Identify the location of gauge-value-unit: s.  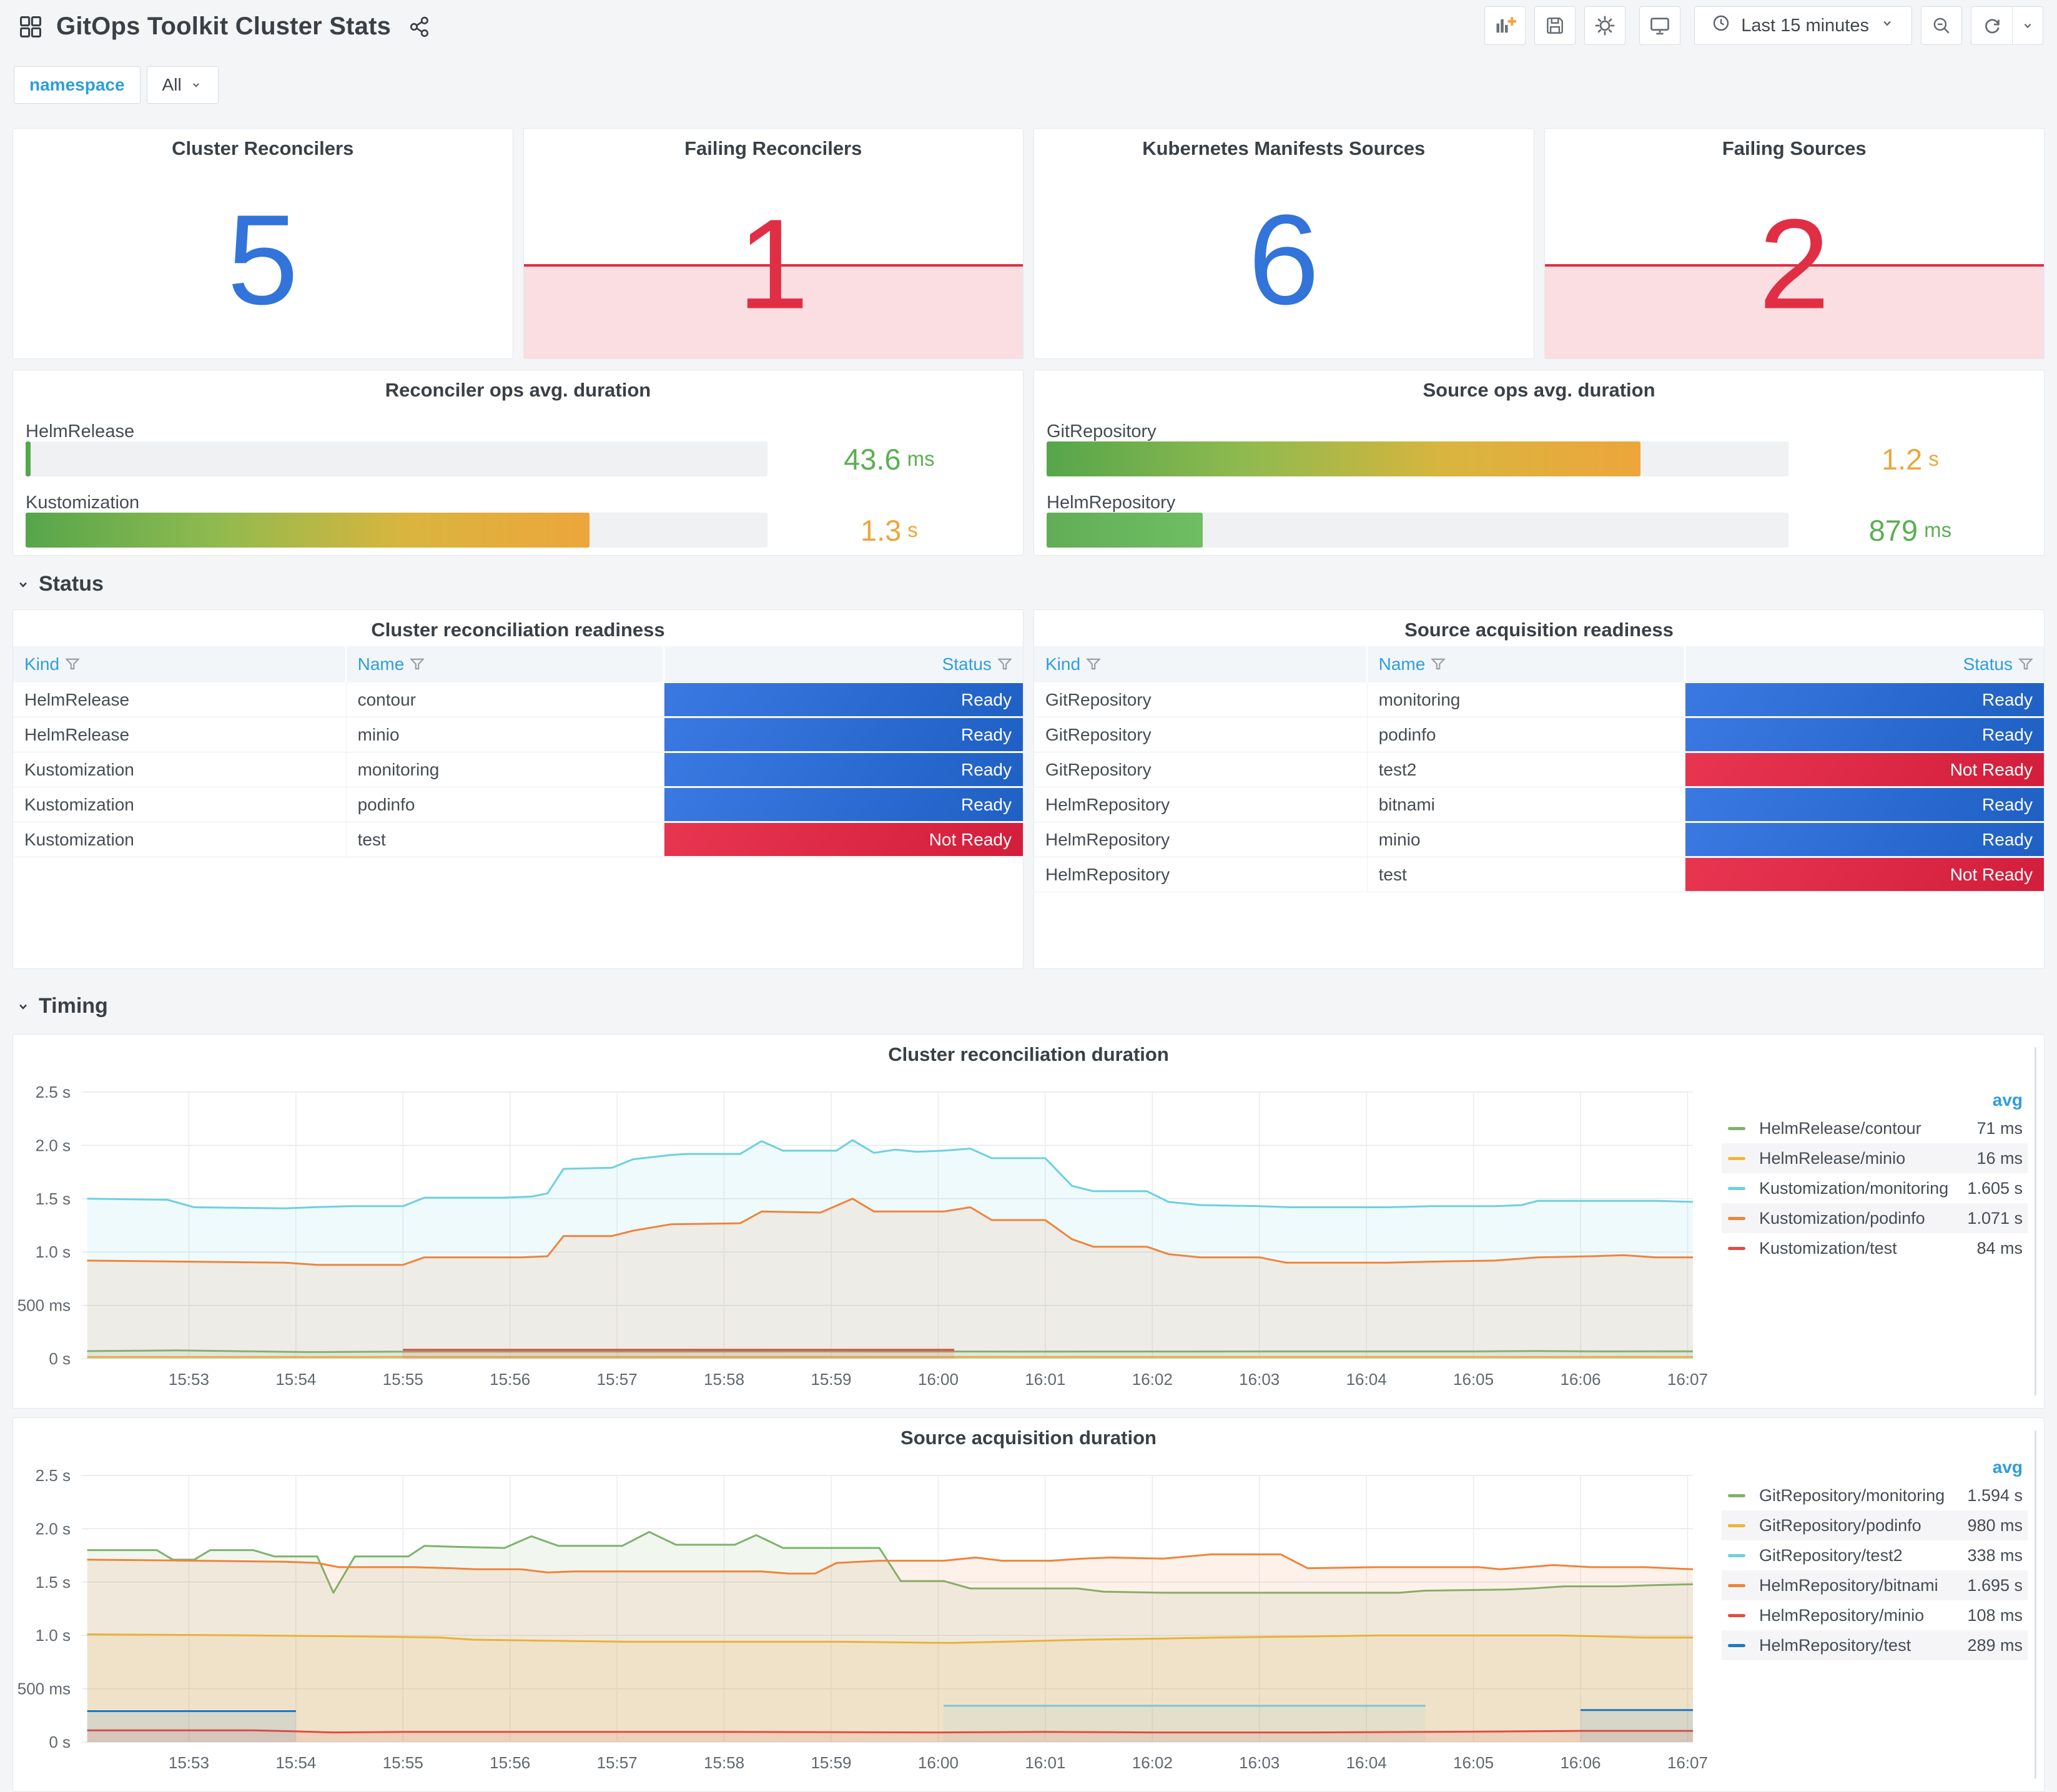
(913, 529).